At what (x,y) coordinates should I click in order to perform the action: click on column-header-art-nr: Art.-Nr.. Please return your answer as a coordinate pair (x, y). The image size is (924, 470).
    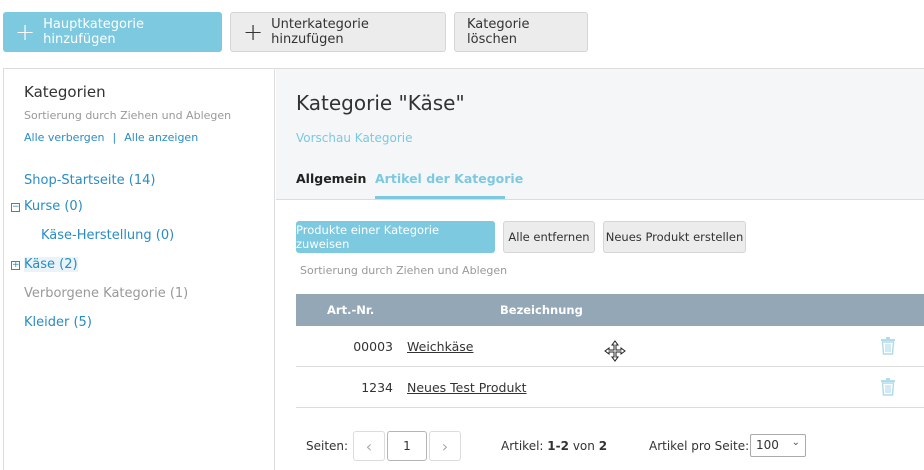
    Looking at the image, I should click on (351, 310).